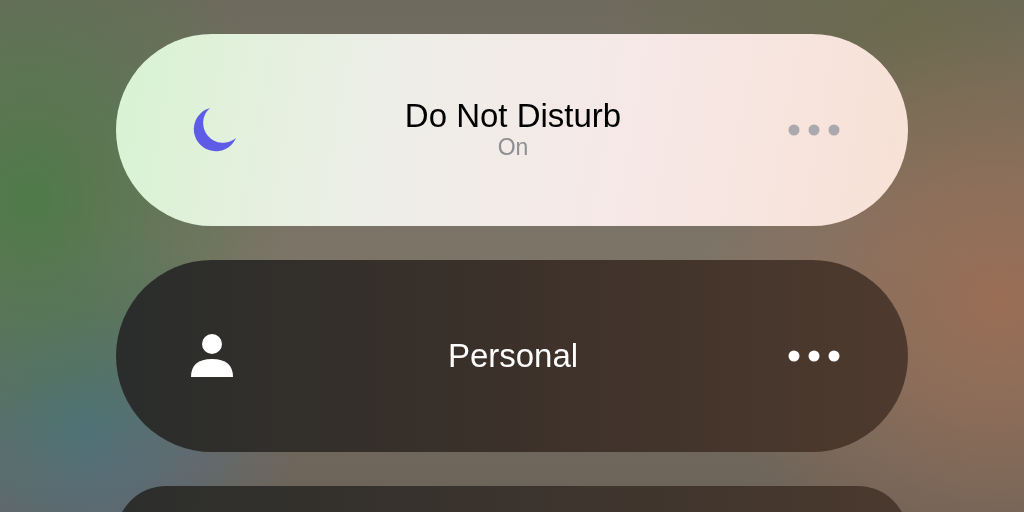 This screenshot has width=1024, height=512. I want to click on focus-title: Personal, so click(513, 356).